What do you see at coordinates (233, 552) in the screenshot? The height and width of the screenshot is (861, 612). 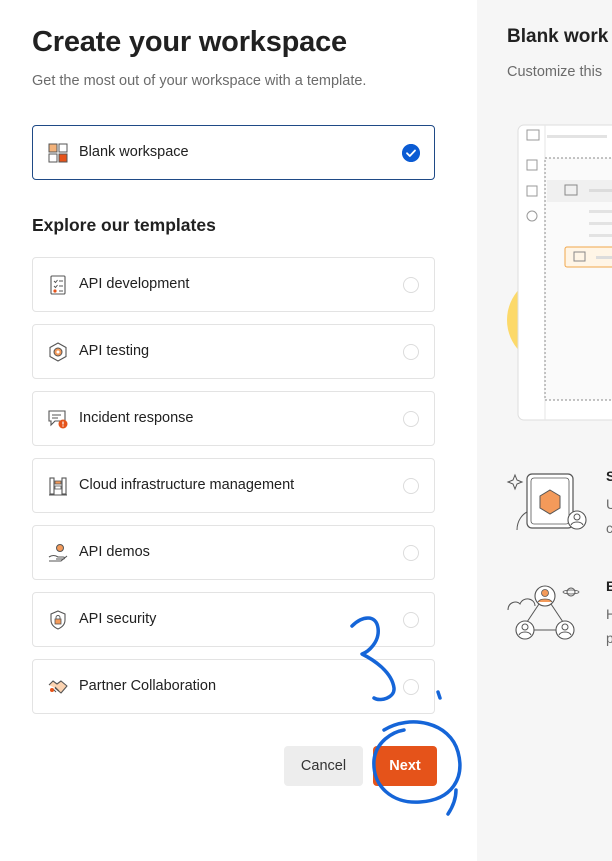 I see `template-option-api-demos: API demos` at bounding box center [233, 552].